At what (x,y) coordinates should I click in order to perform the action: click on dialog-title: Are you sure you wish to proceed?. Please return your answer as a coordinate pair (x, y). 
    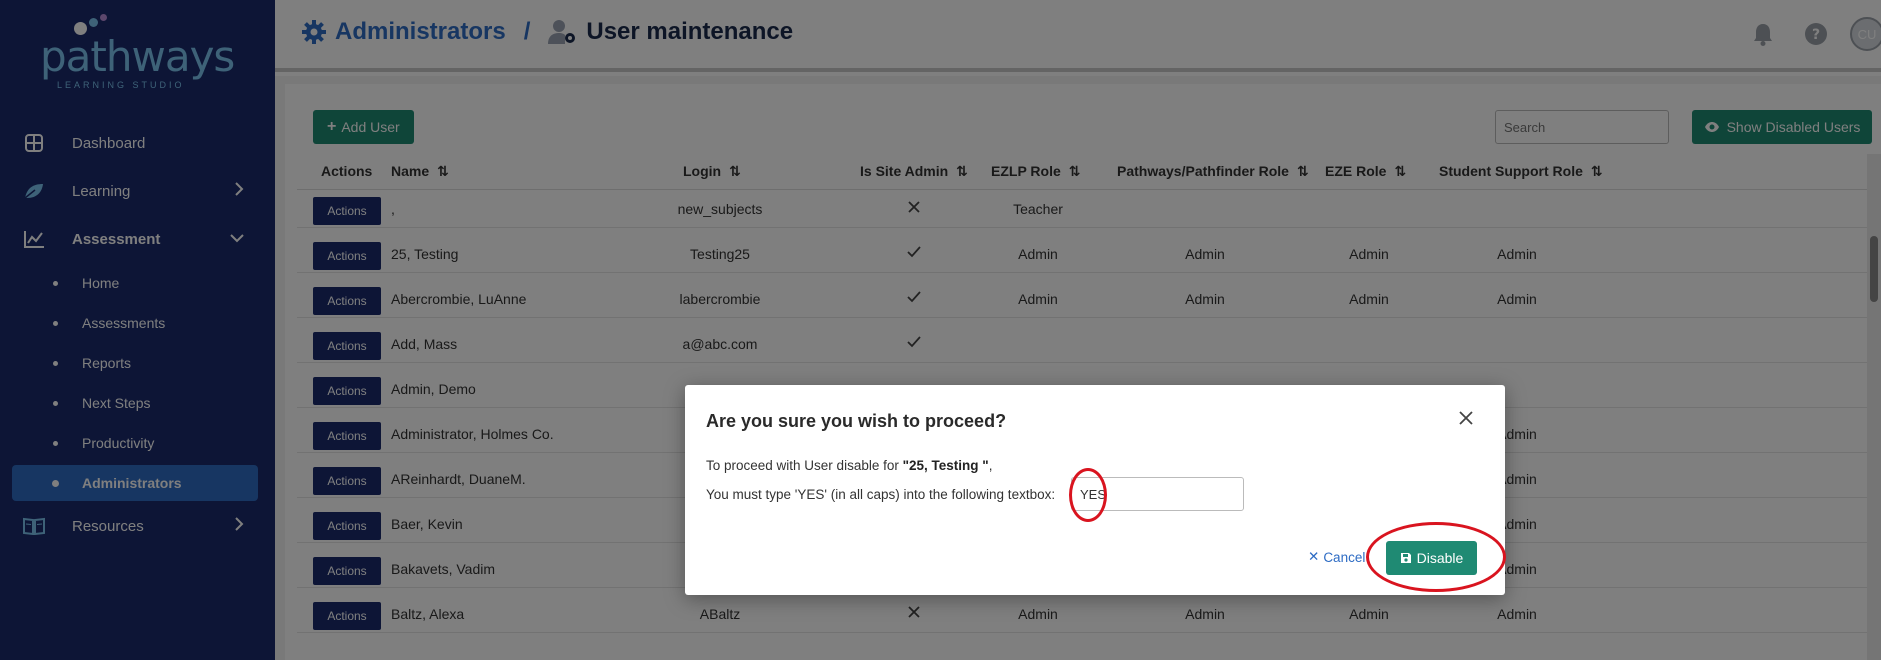
    Looking at the image, I should click on (856, 421).